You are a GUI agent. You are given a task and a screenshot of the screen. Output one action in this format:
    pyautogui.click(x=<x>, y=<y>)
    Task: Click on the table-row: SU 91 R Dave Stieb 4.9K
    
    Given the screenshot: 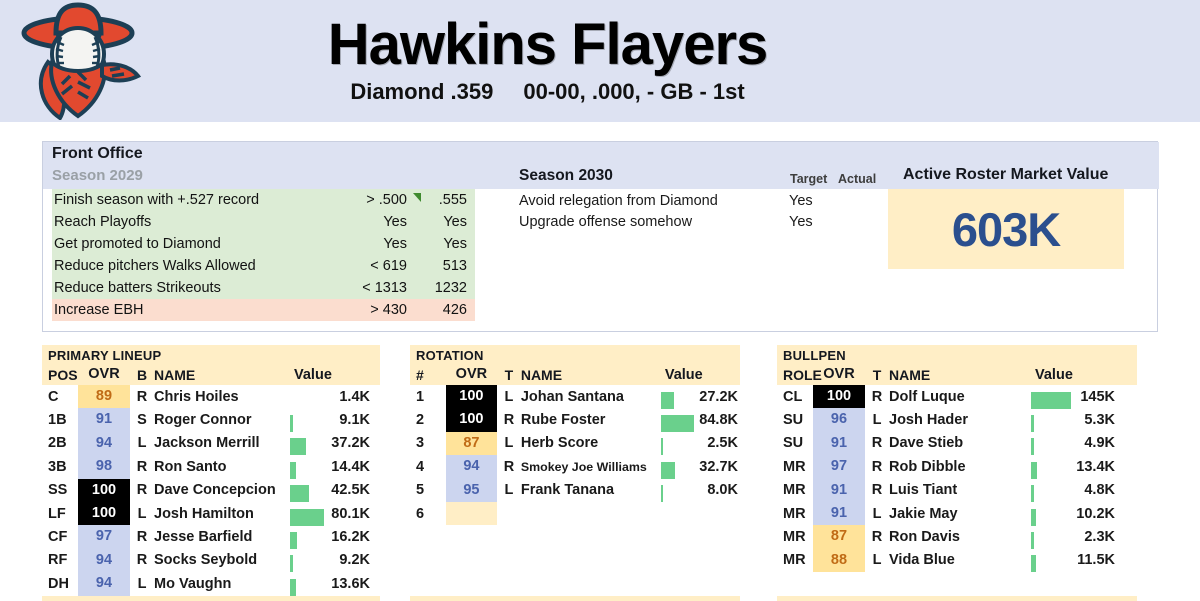 What is the action you would take?
    pyautogui.click(x=957, y=443)
    